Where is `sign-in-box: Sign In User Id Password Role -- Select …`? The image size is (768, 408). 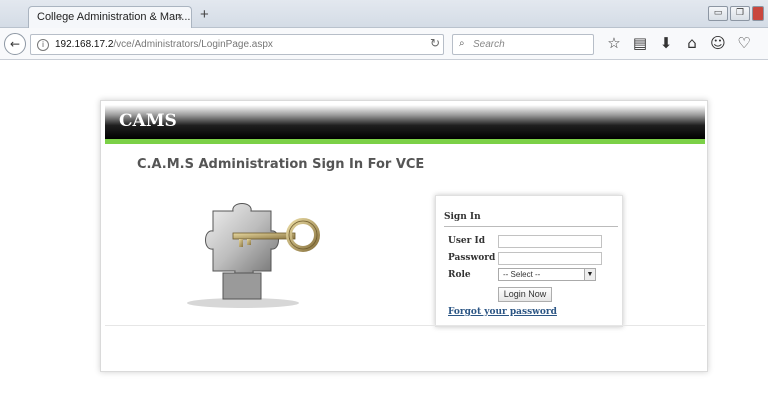 sign-in-box: Sign In User Id Password Role -- Select … is located at coordinates (529, 261).